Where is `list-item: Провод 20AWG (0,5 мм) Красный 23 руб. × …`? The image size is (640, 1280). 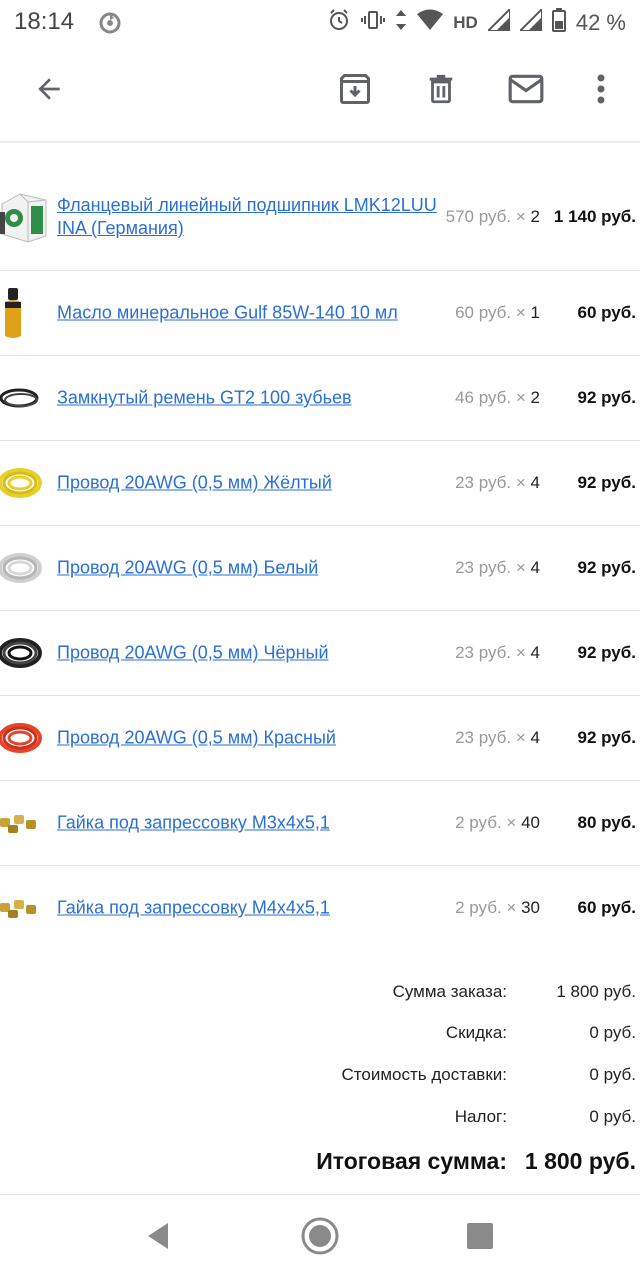
list-item: Провод 20AWG (0,5 мм) Красный 23 руб. × … is located at coordinates (320, 738).